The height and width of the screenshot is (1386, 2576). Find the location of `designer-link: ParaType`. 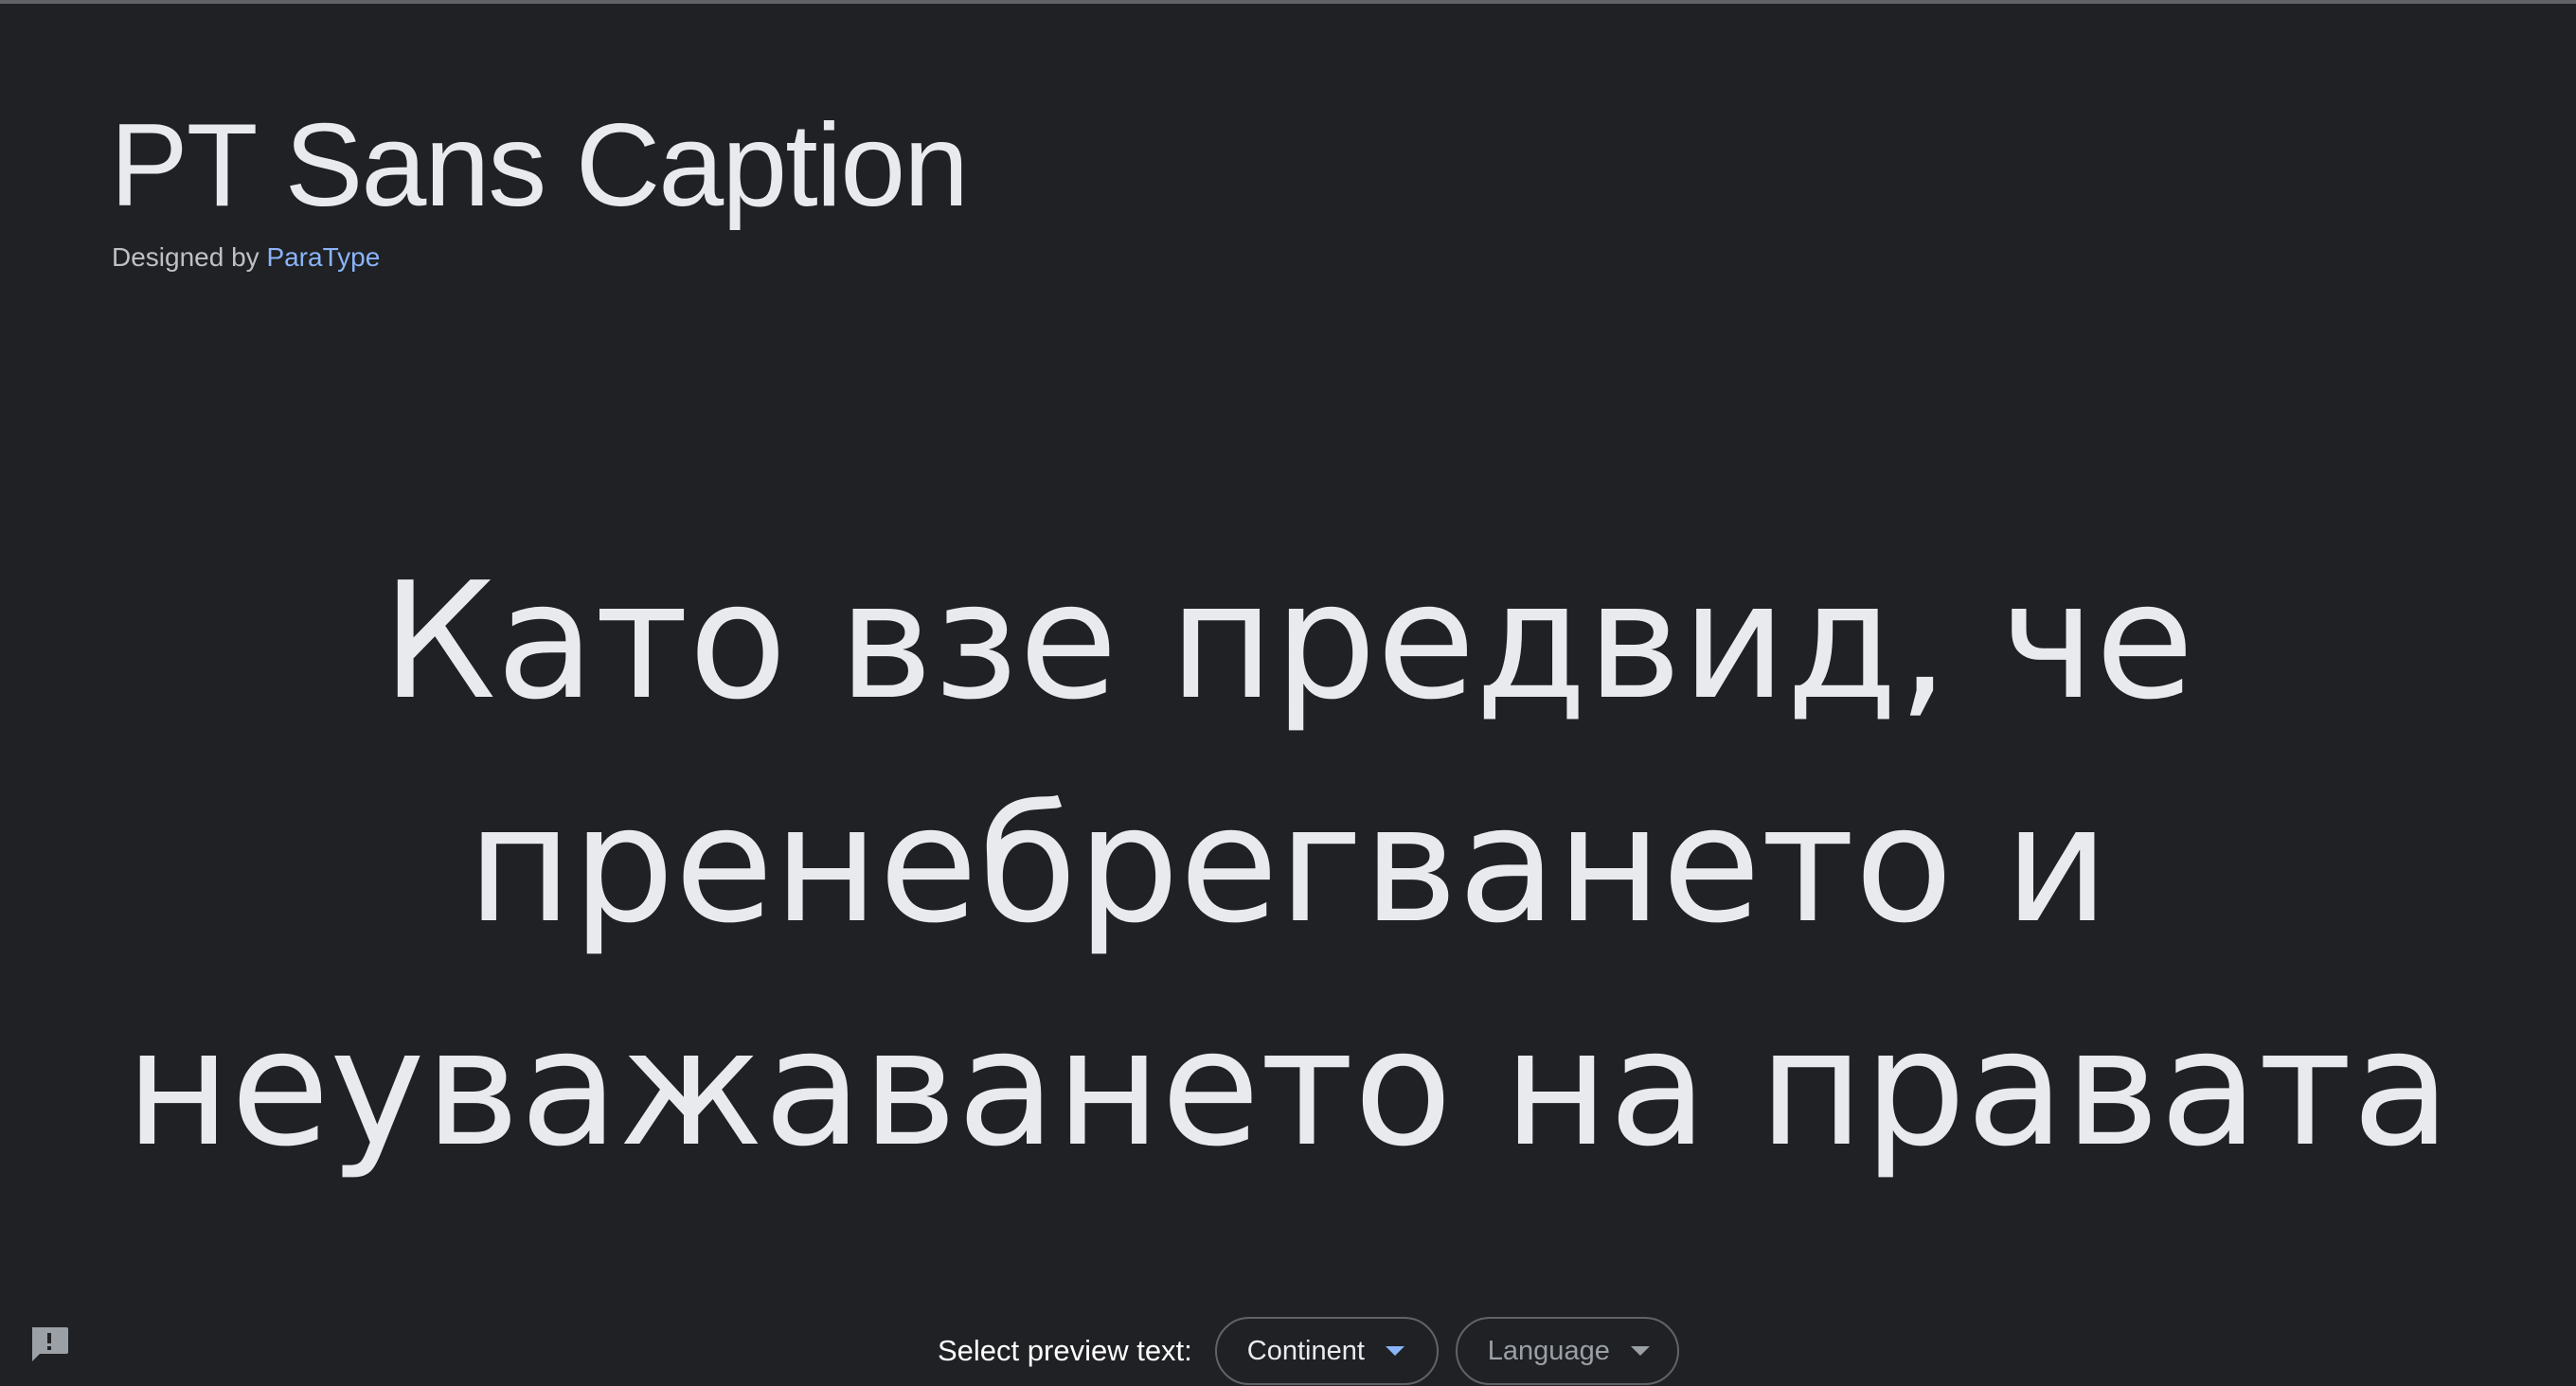

designer-link: ParaType is located at coordinates (323, 257).